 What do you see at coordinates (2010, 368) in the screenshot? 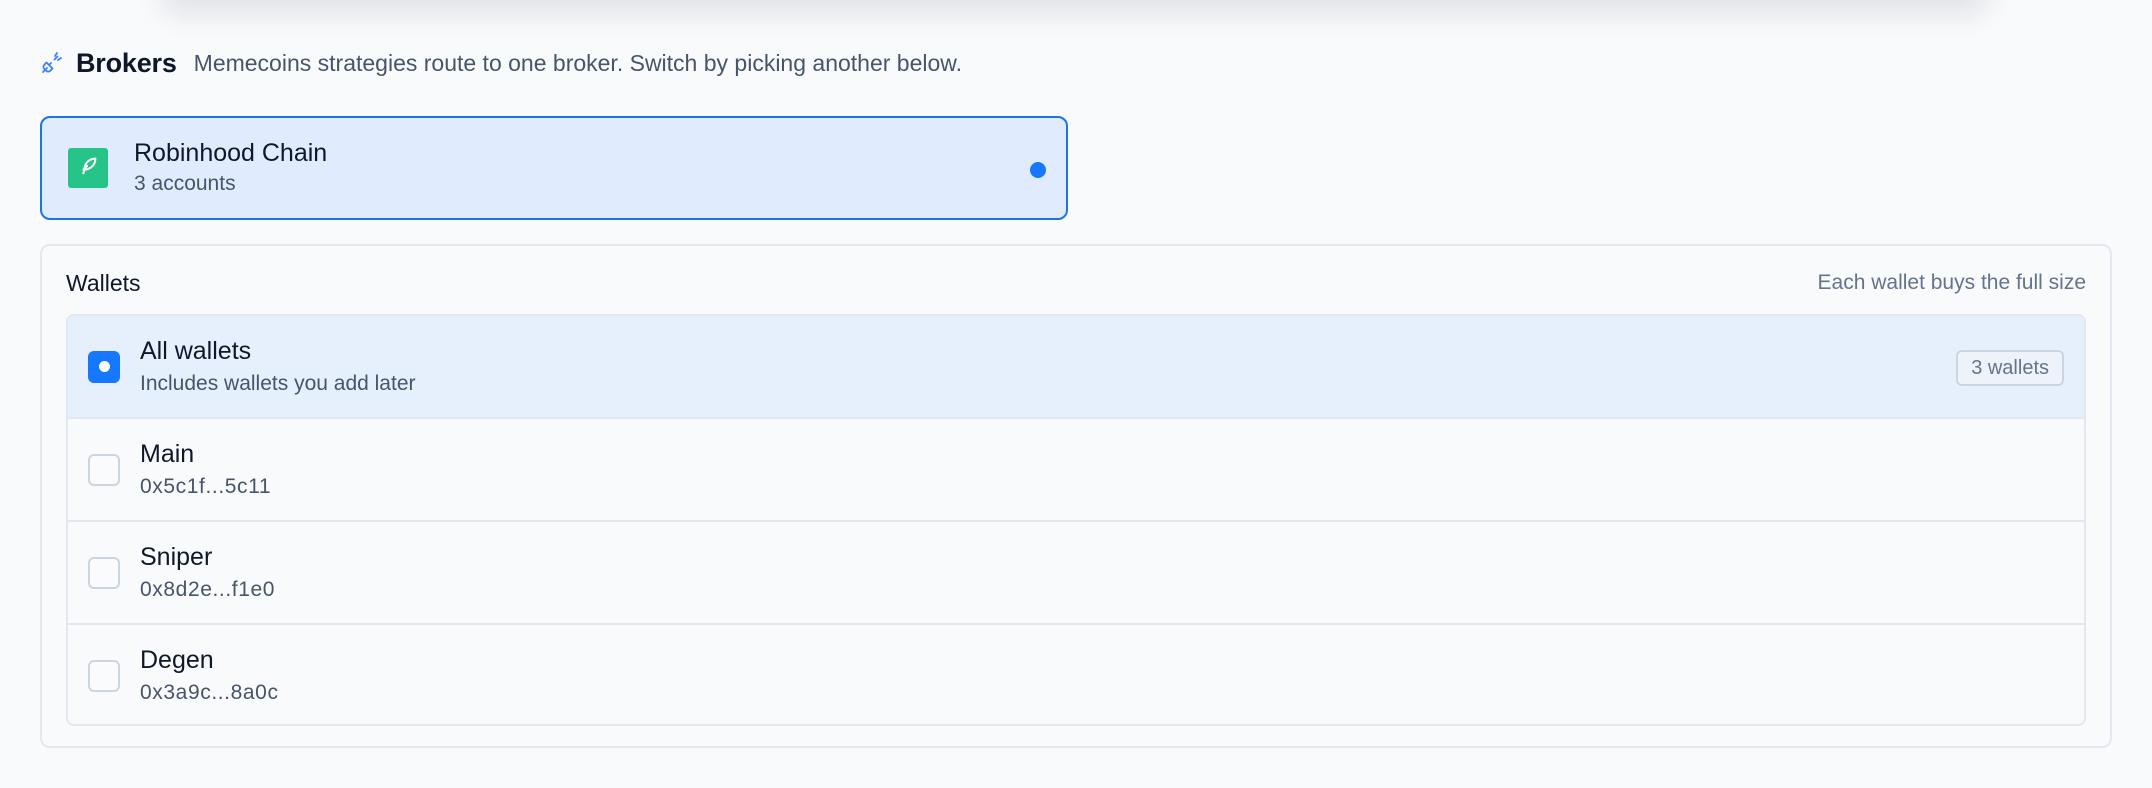
I see `wallet-count-badge: 3 wallets` at bounding box center [2010, 368].